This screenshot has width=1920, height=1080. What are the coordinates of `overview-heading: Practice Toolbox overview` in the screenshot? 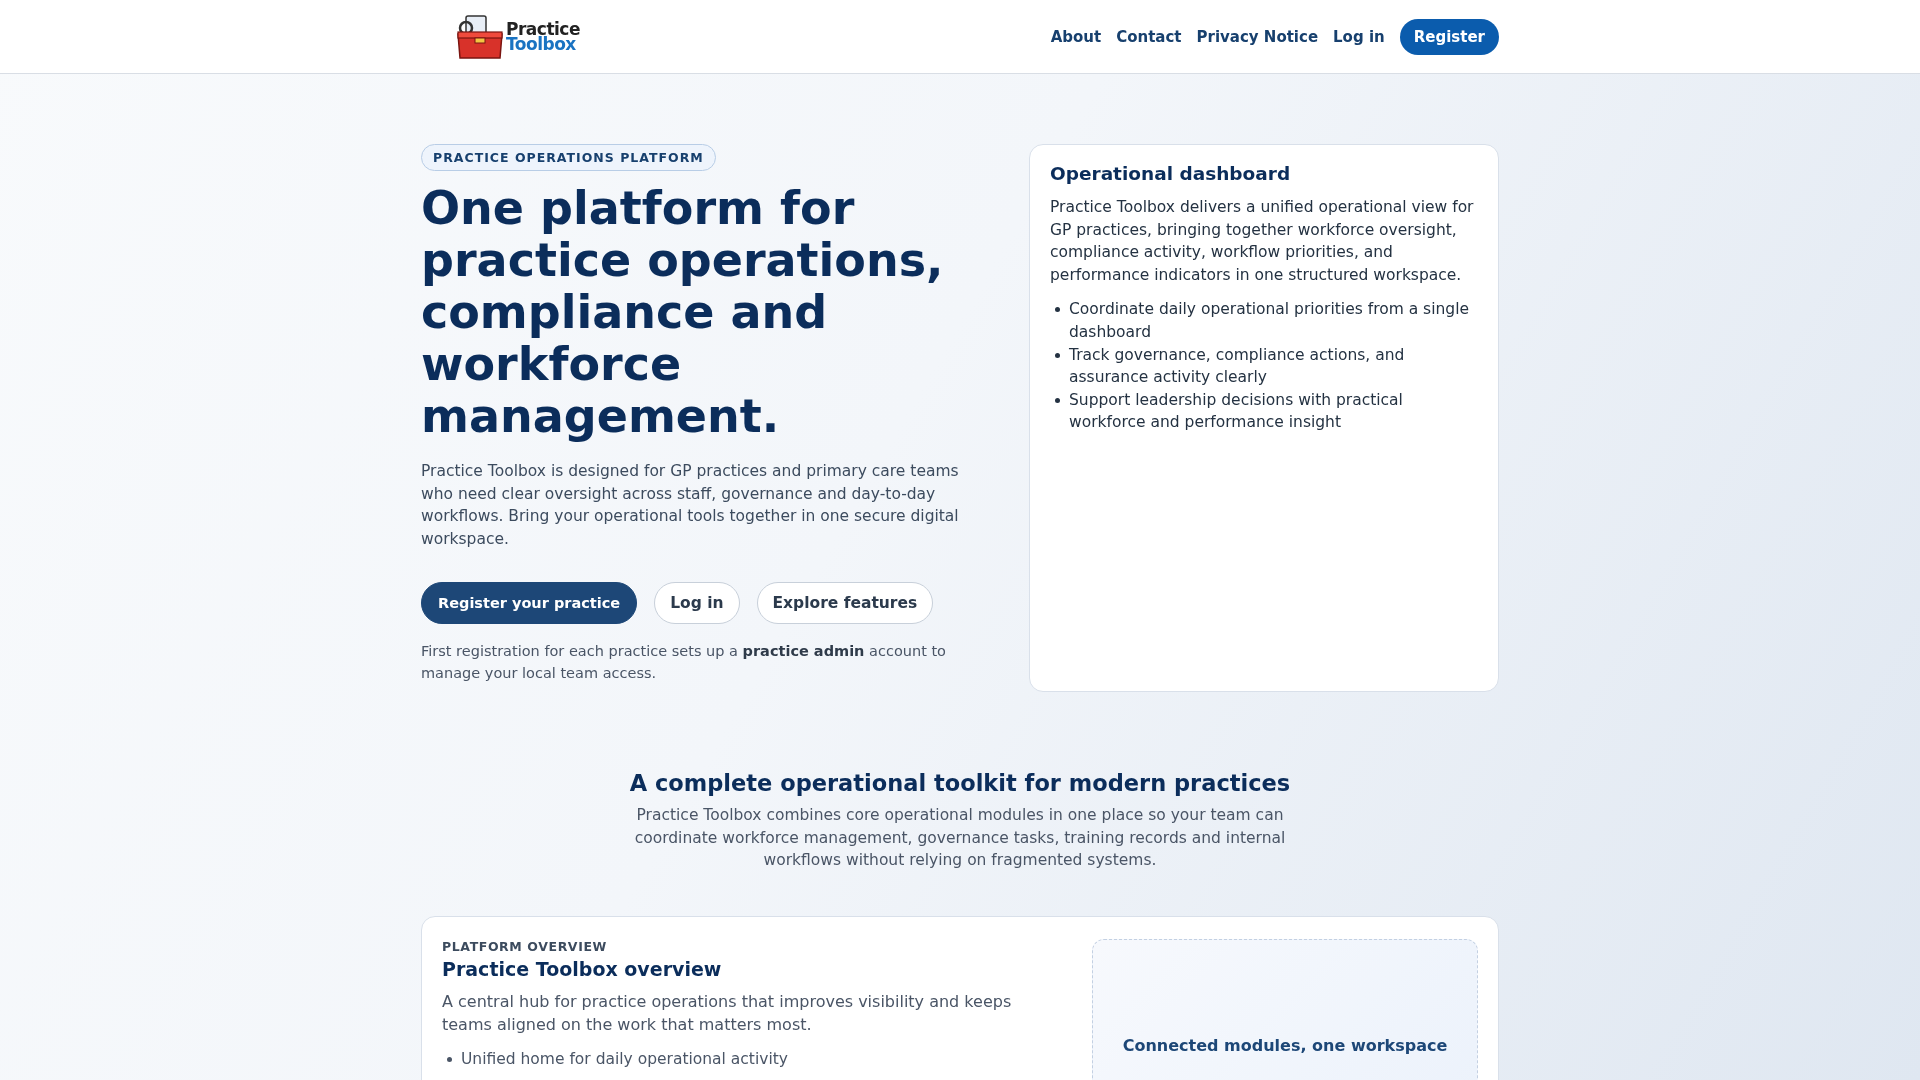 It's located at (582, 968).